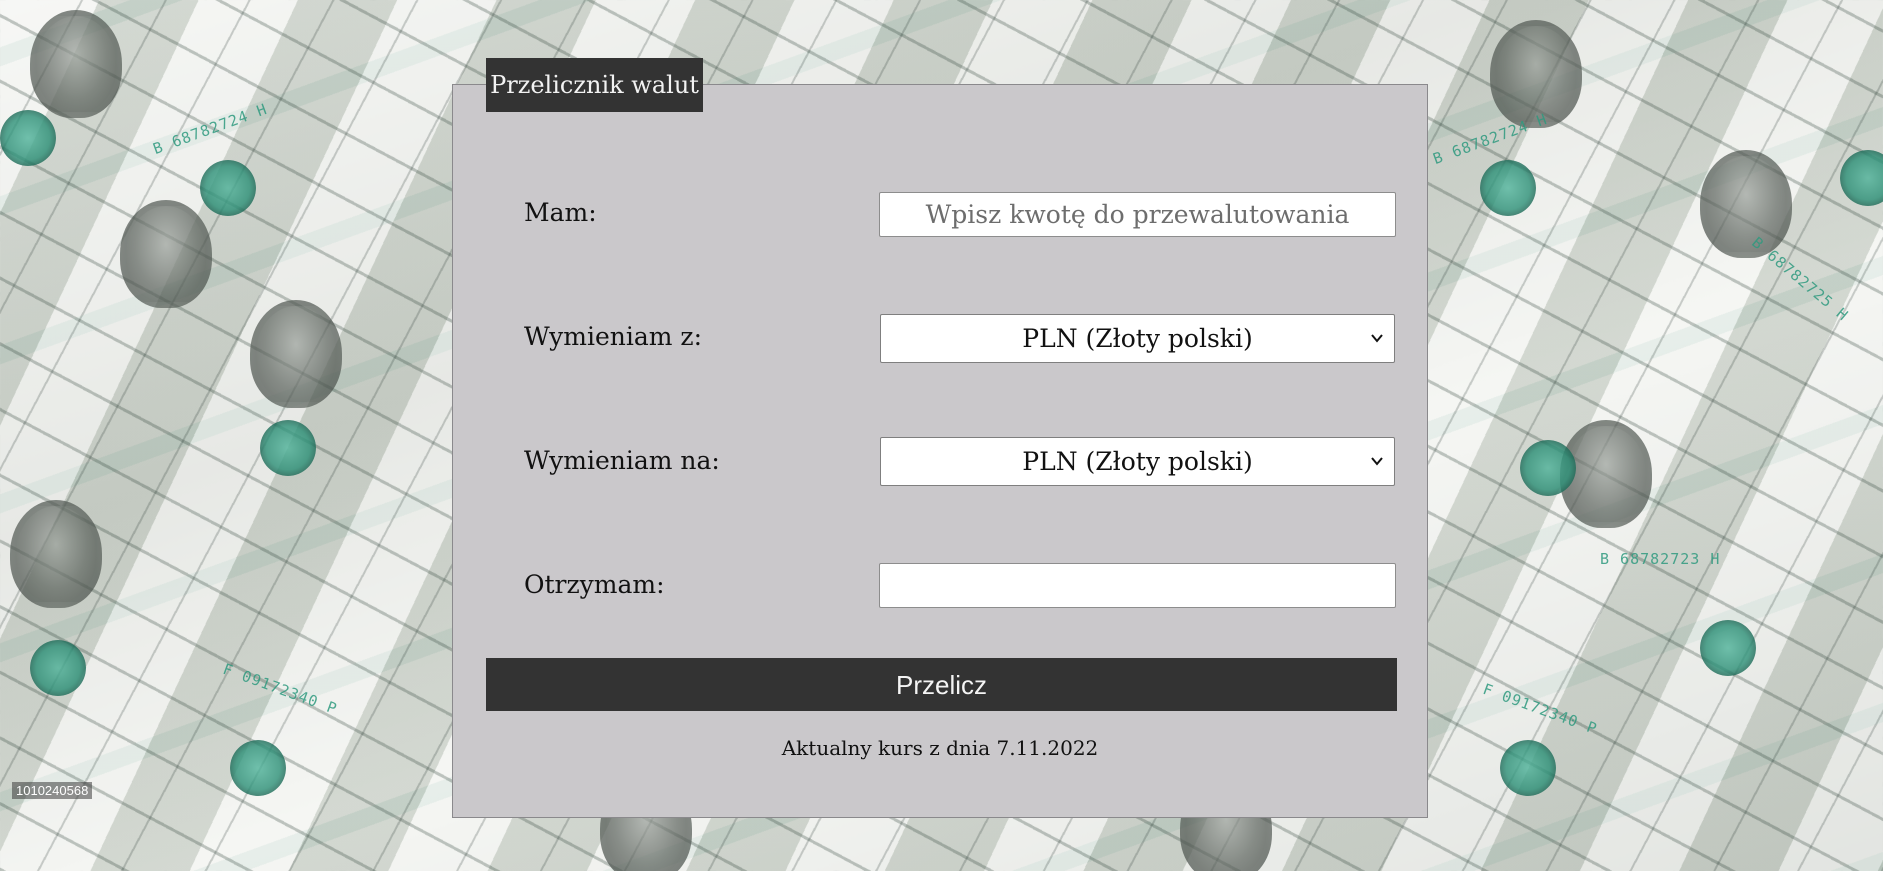 The width and height of the screenshot is (1883, 871). Describe the element at coordinates (622, 460) in the screenshot. I see `to-currency-label: Wymieniam na:` at that location.